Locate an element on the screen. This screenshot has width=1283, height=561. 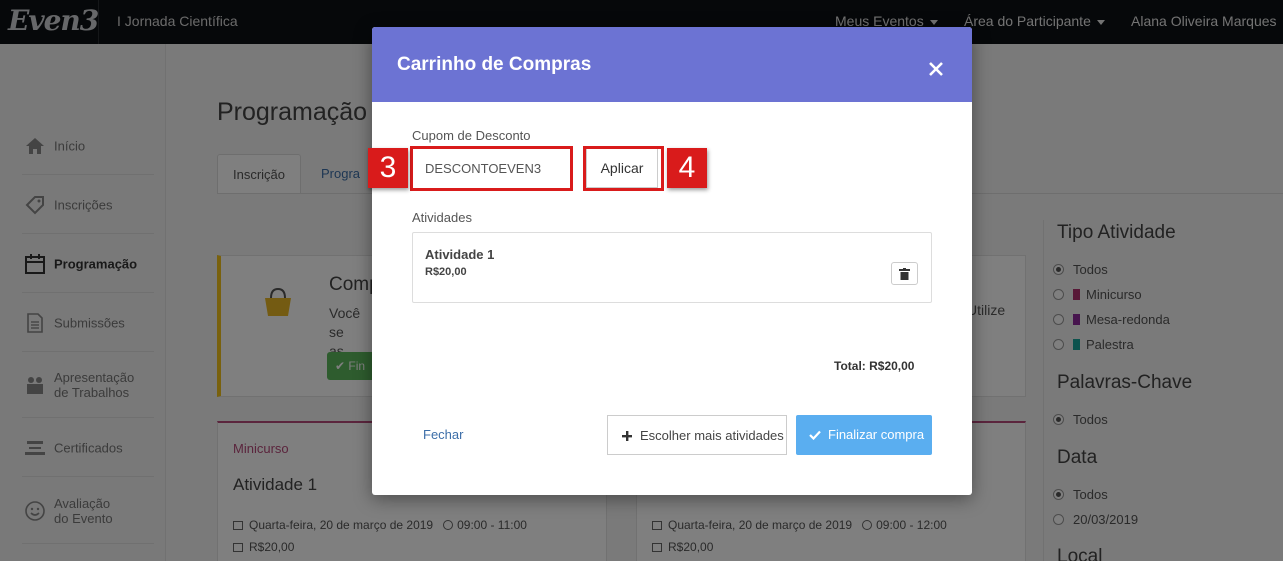
coupon-label: Cupom de Desconto is located at coordinates (471, 135).